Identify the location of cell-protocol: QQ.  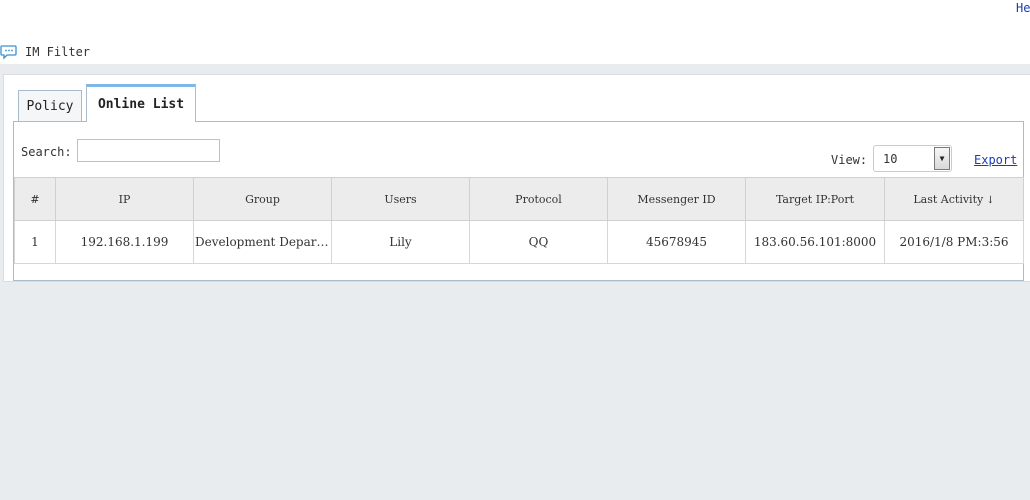
(538, 242).